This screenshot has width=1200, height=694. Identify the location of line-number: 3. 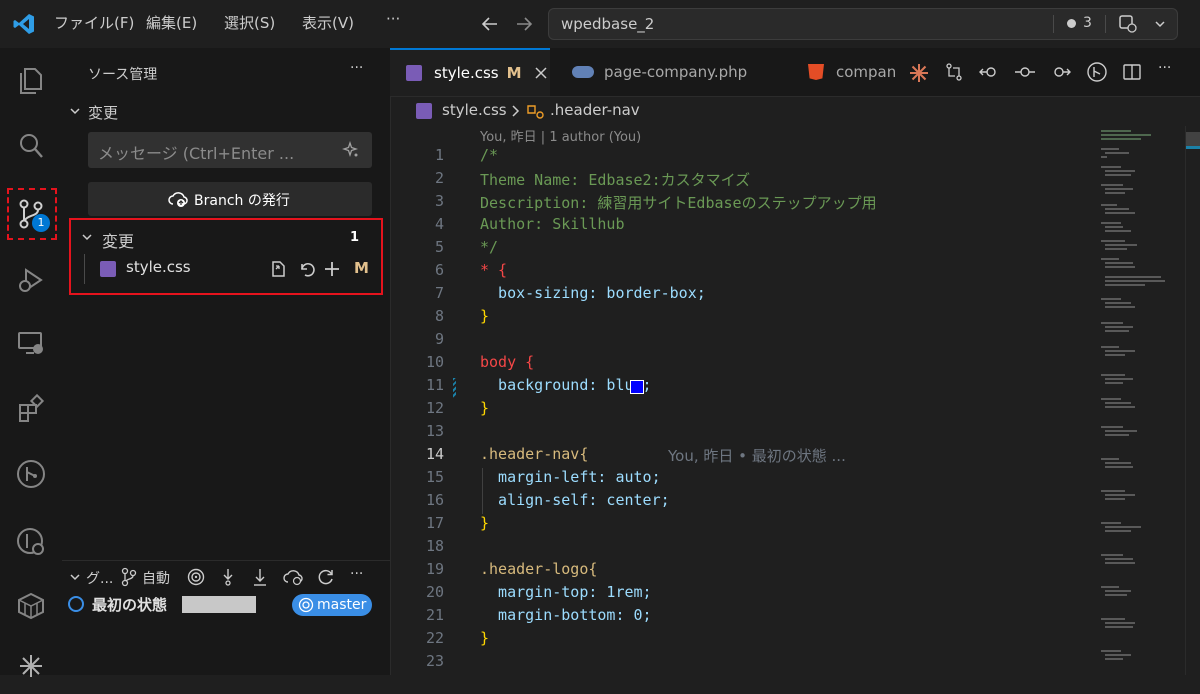
(439, 201).